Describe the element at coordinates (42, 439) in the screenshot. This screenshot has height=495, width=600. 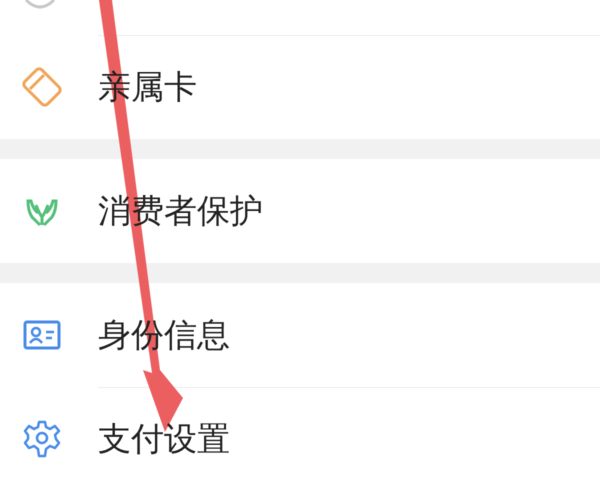
I see `settings-icon` at that location.